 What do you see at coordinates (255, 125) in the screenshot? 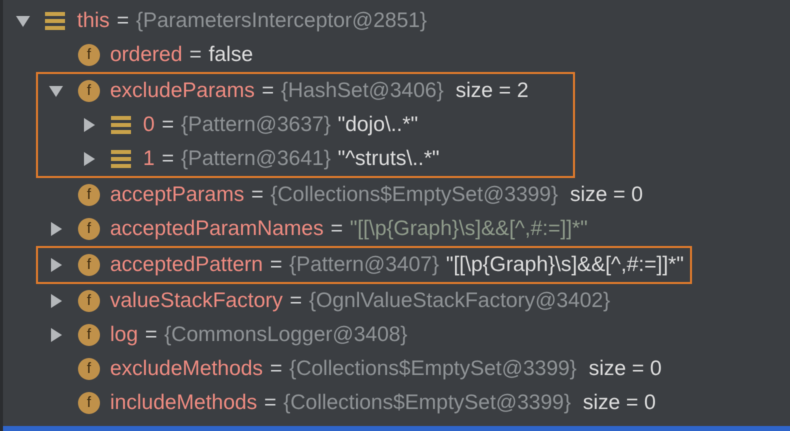
I see `type-label: {Pattern@3637}` at bounding box center [255, 125].